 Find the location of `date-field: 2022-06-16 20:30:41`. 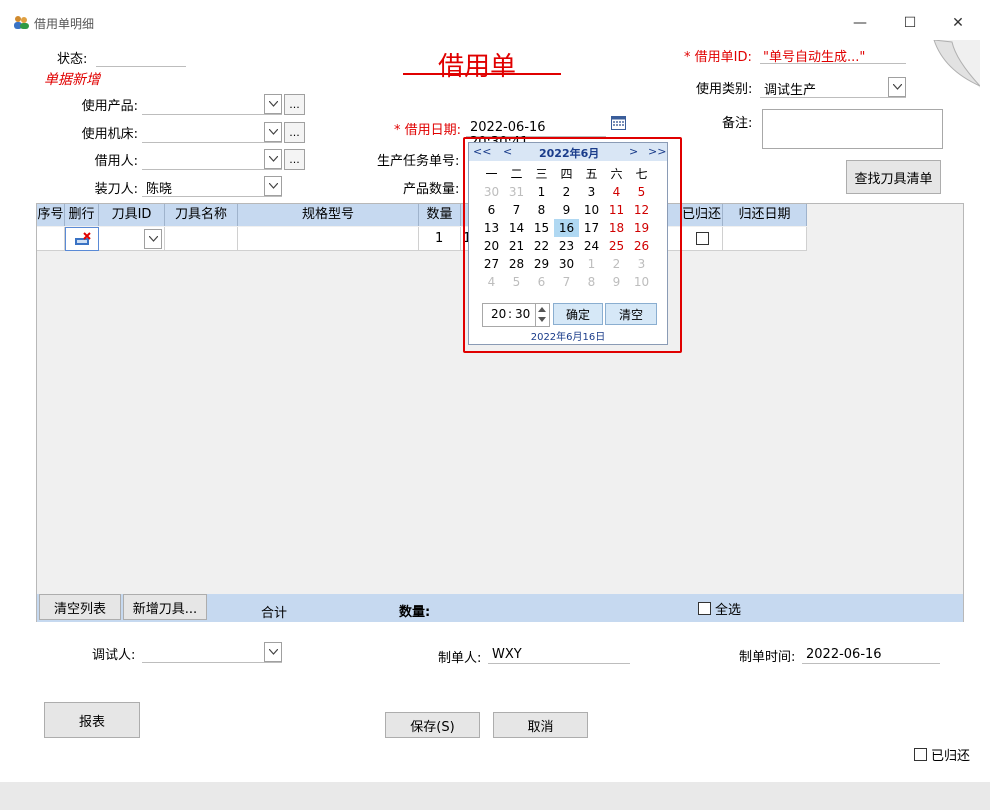

date-field: 2022-06-16 20:30:41 is located at coordinates (536, 134).